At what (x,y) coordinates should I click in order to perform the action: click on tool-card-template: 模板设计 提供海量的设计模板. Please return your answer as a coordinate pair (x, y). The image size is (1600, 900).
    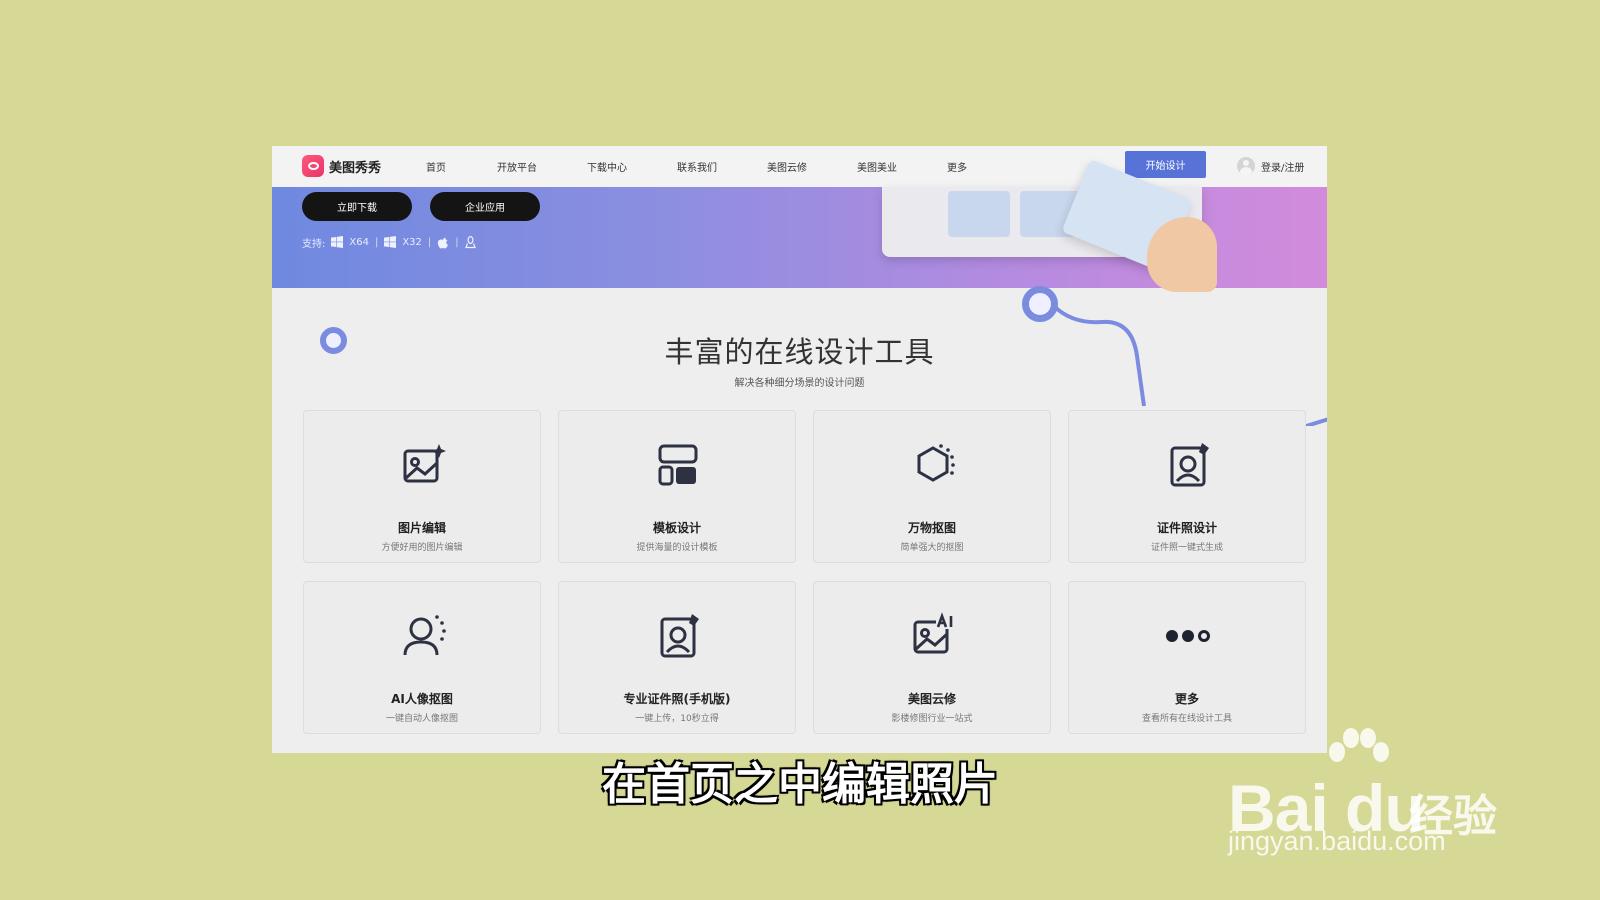
    Looking at the image, I should click on (677, 486).